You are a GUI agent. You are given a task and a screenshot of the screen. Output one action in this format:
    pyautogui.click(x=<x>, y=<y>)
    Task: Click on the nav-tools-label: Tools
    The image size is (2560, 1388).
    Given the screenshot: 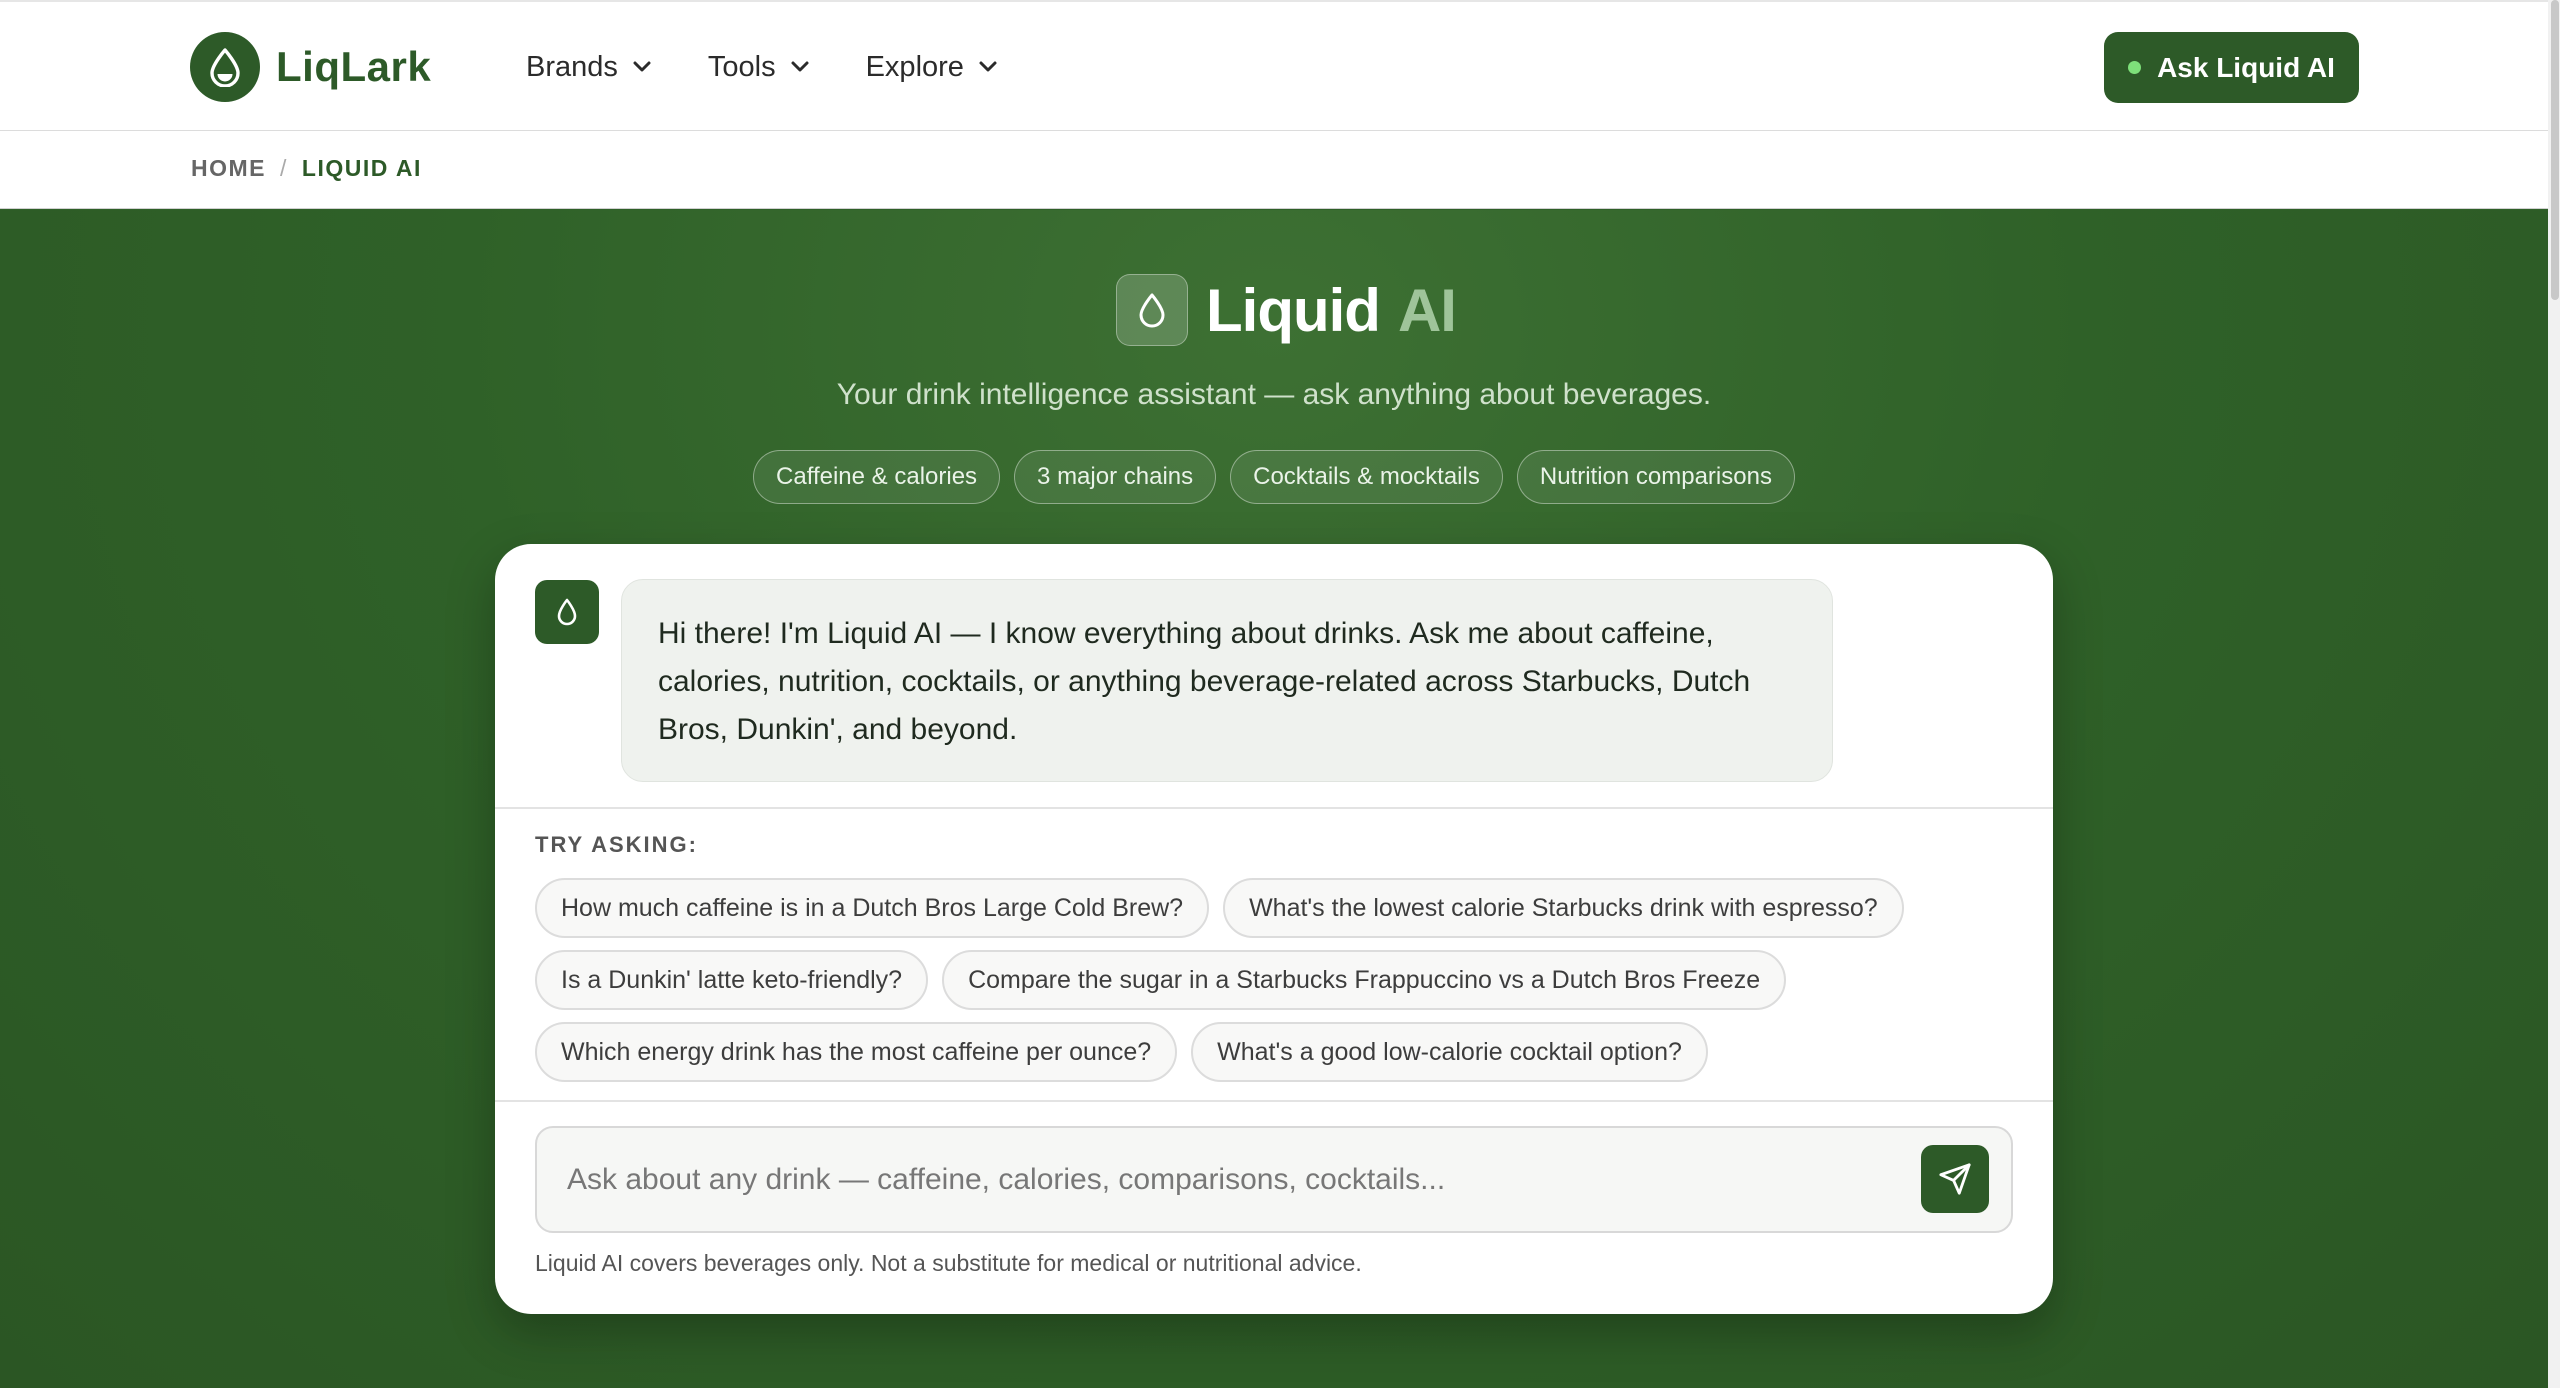 What is the action you would take?
    pyautogui.click(x=741, y=66)
    